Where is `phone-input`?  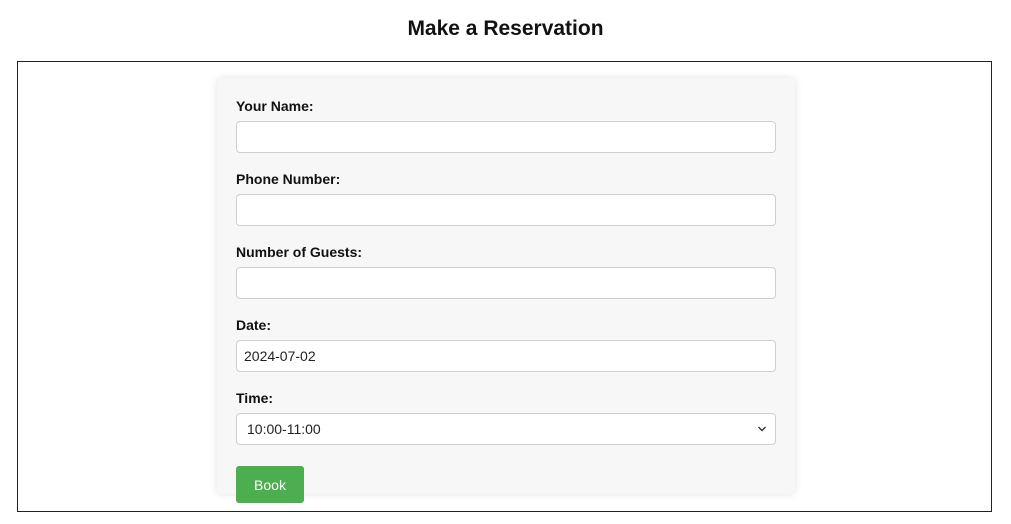 phone-input is located at coordinates (506, 210).